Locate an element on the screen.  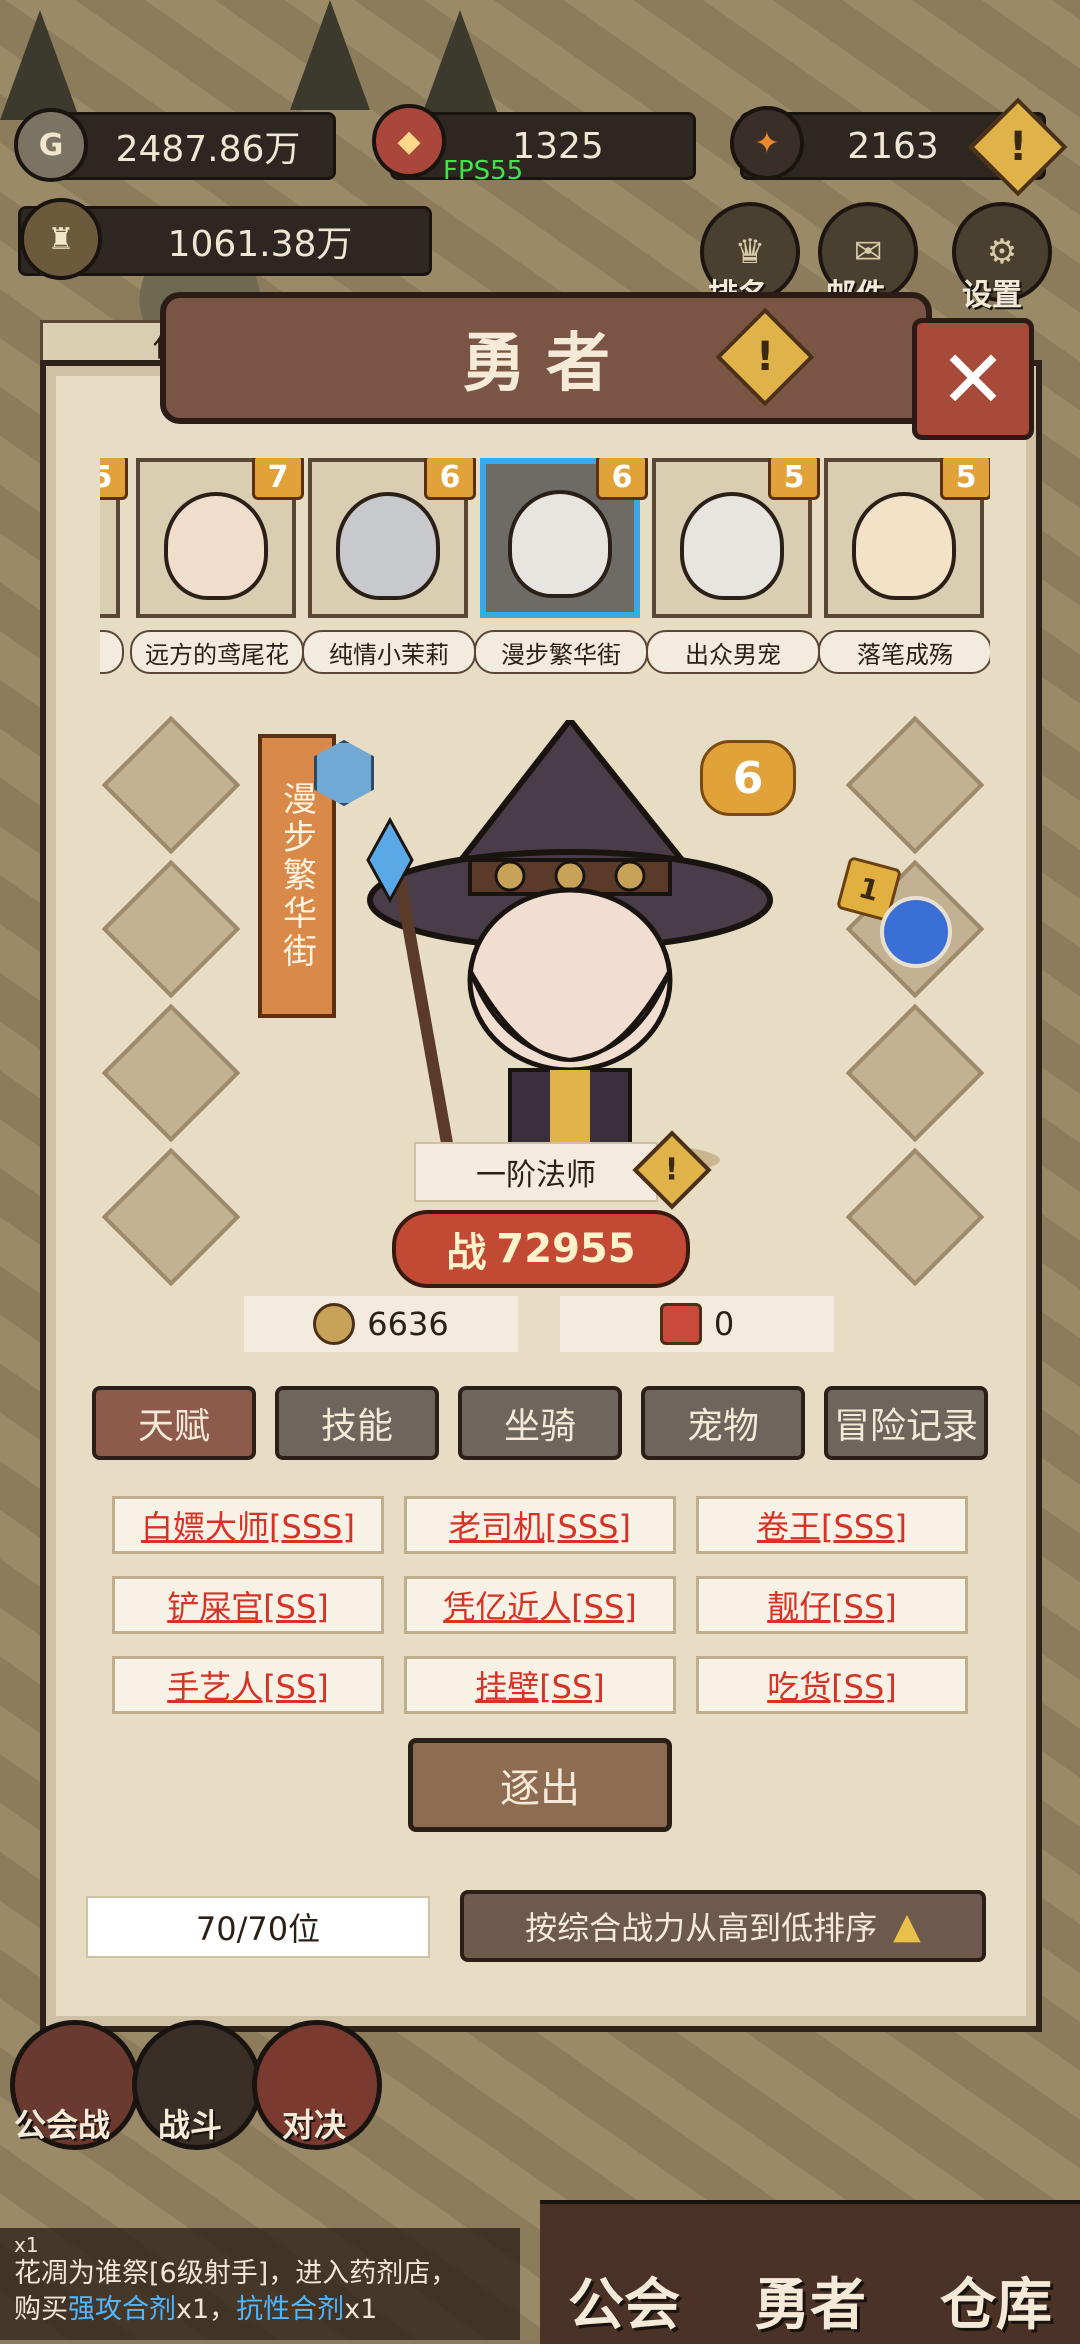
ticket-stat: 0 is located at coordinates (697, 1324).